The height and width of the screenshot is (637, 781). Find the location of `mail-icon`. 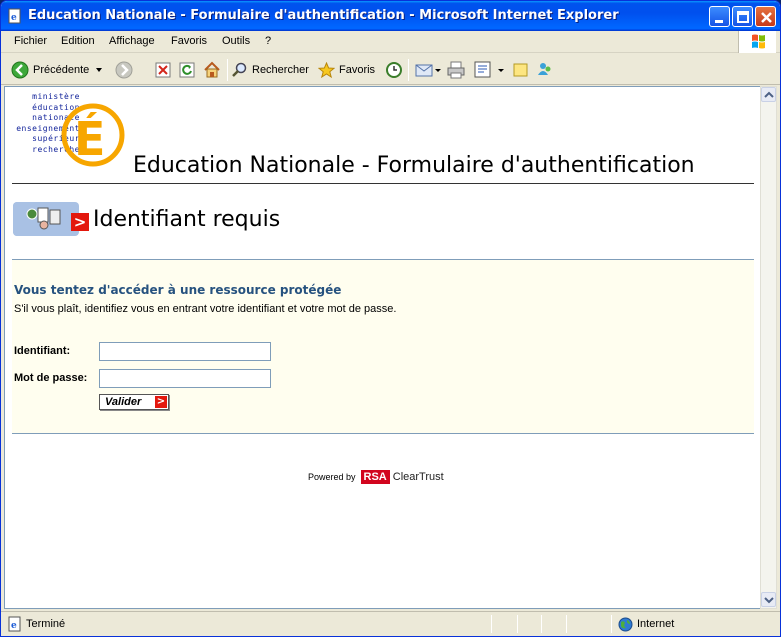

mail-icon is located at coordinates (428, 70).